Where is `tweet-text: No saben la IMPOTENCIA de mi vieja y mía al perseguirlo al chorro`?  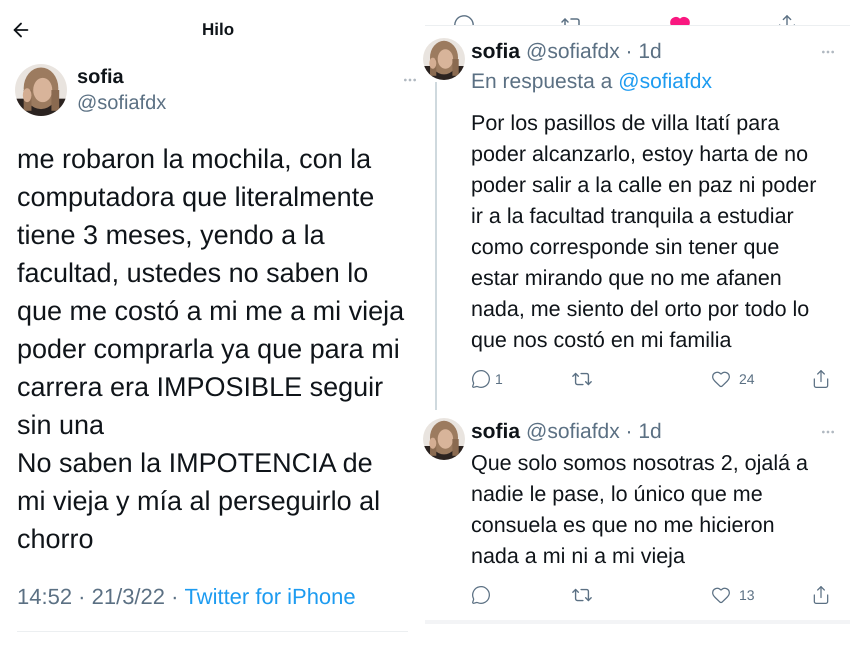
tweet-text: No saben la IMPOTENCIA de mi vieja y mía al perseguirlo al chorro is located at coordinates (199, 501).